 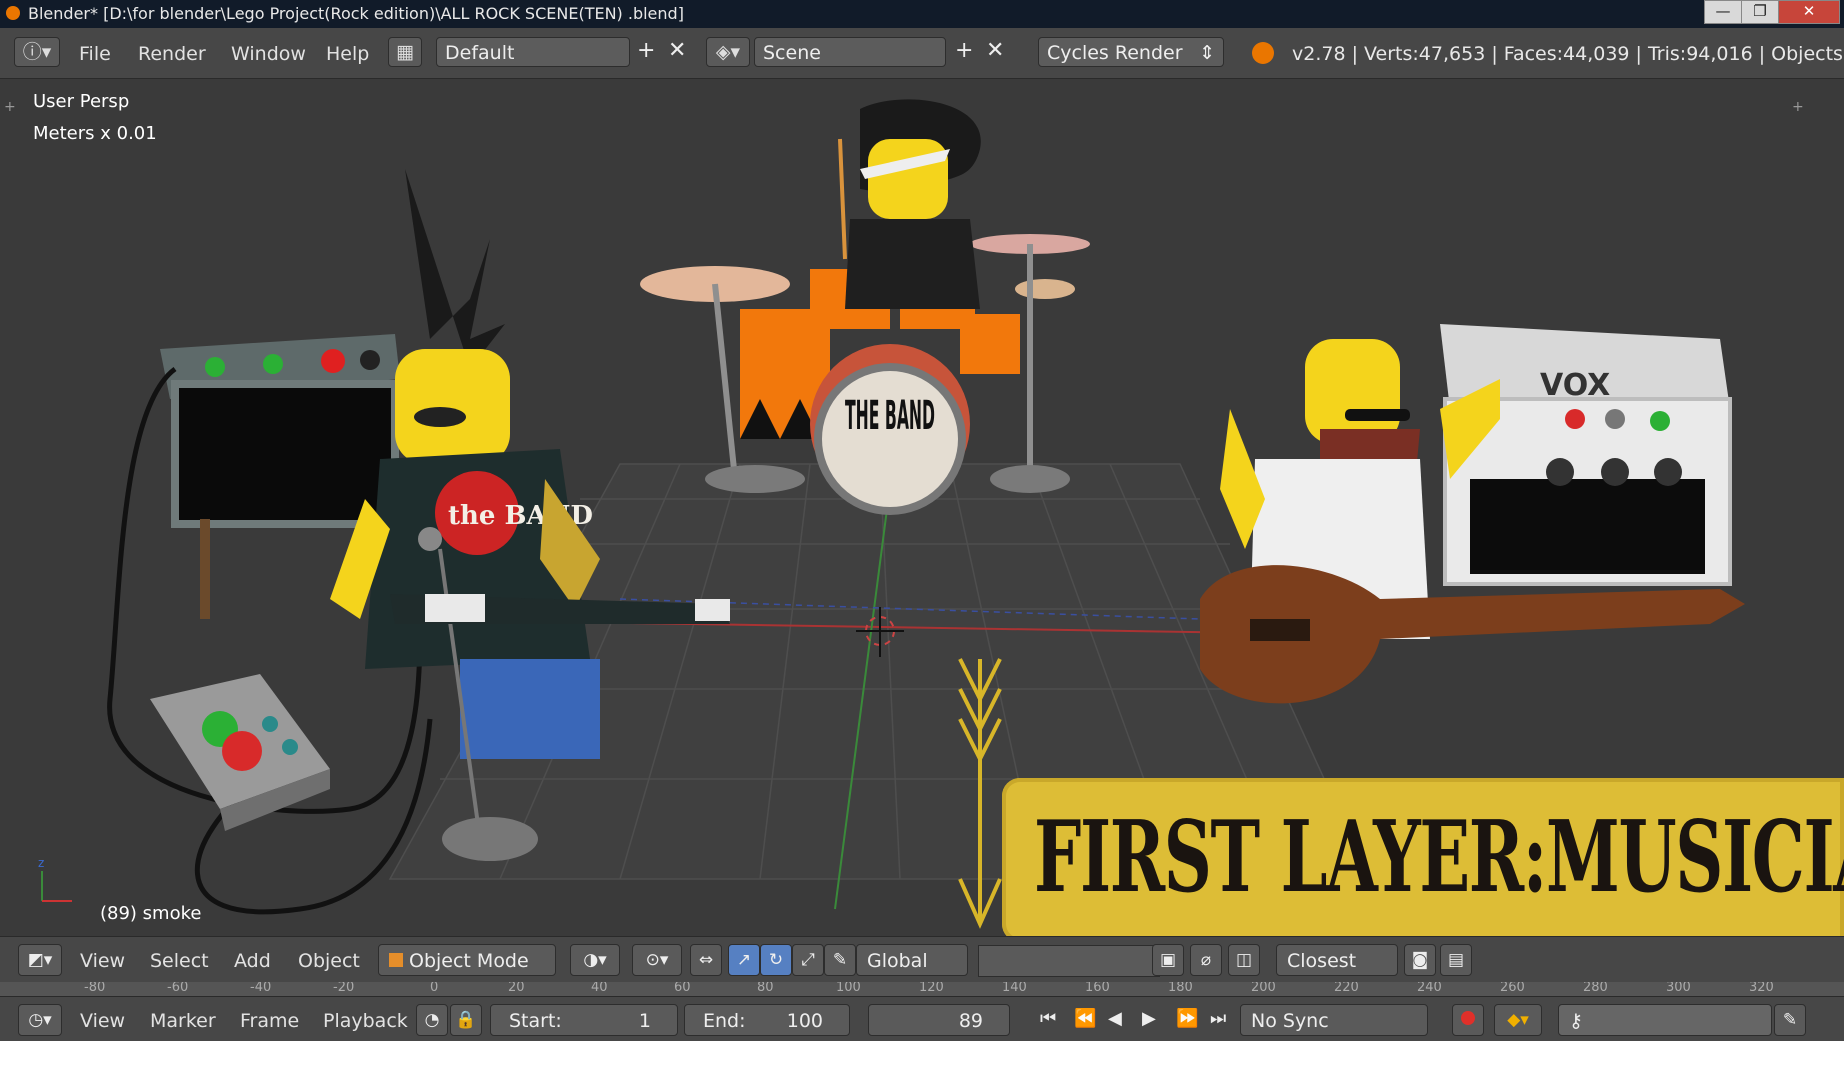 What do you see at coordinates (808, 960) in the screenshot?
I see `scale-manipulator-icon: ⤢` at bounding box center [808, 960].